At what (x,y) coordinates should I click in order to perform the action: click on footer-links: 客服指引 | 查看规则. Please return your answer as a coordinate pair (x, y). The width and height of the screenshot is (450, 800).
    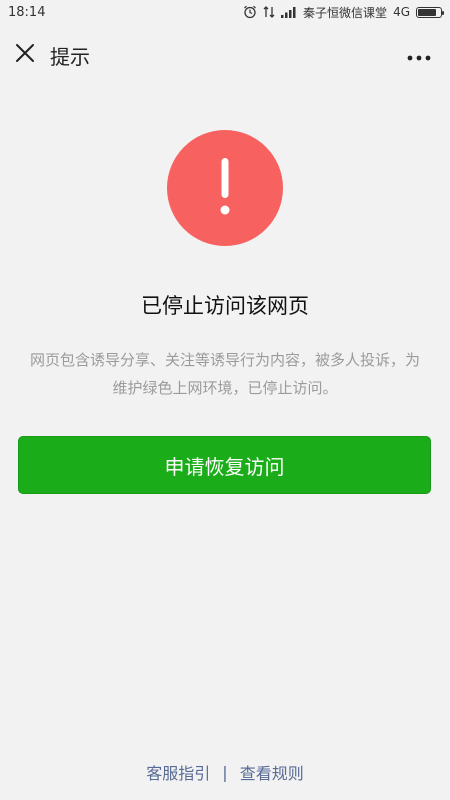
    Looking at the image, I should click on (225, 772).